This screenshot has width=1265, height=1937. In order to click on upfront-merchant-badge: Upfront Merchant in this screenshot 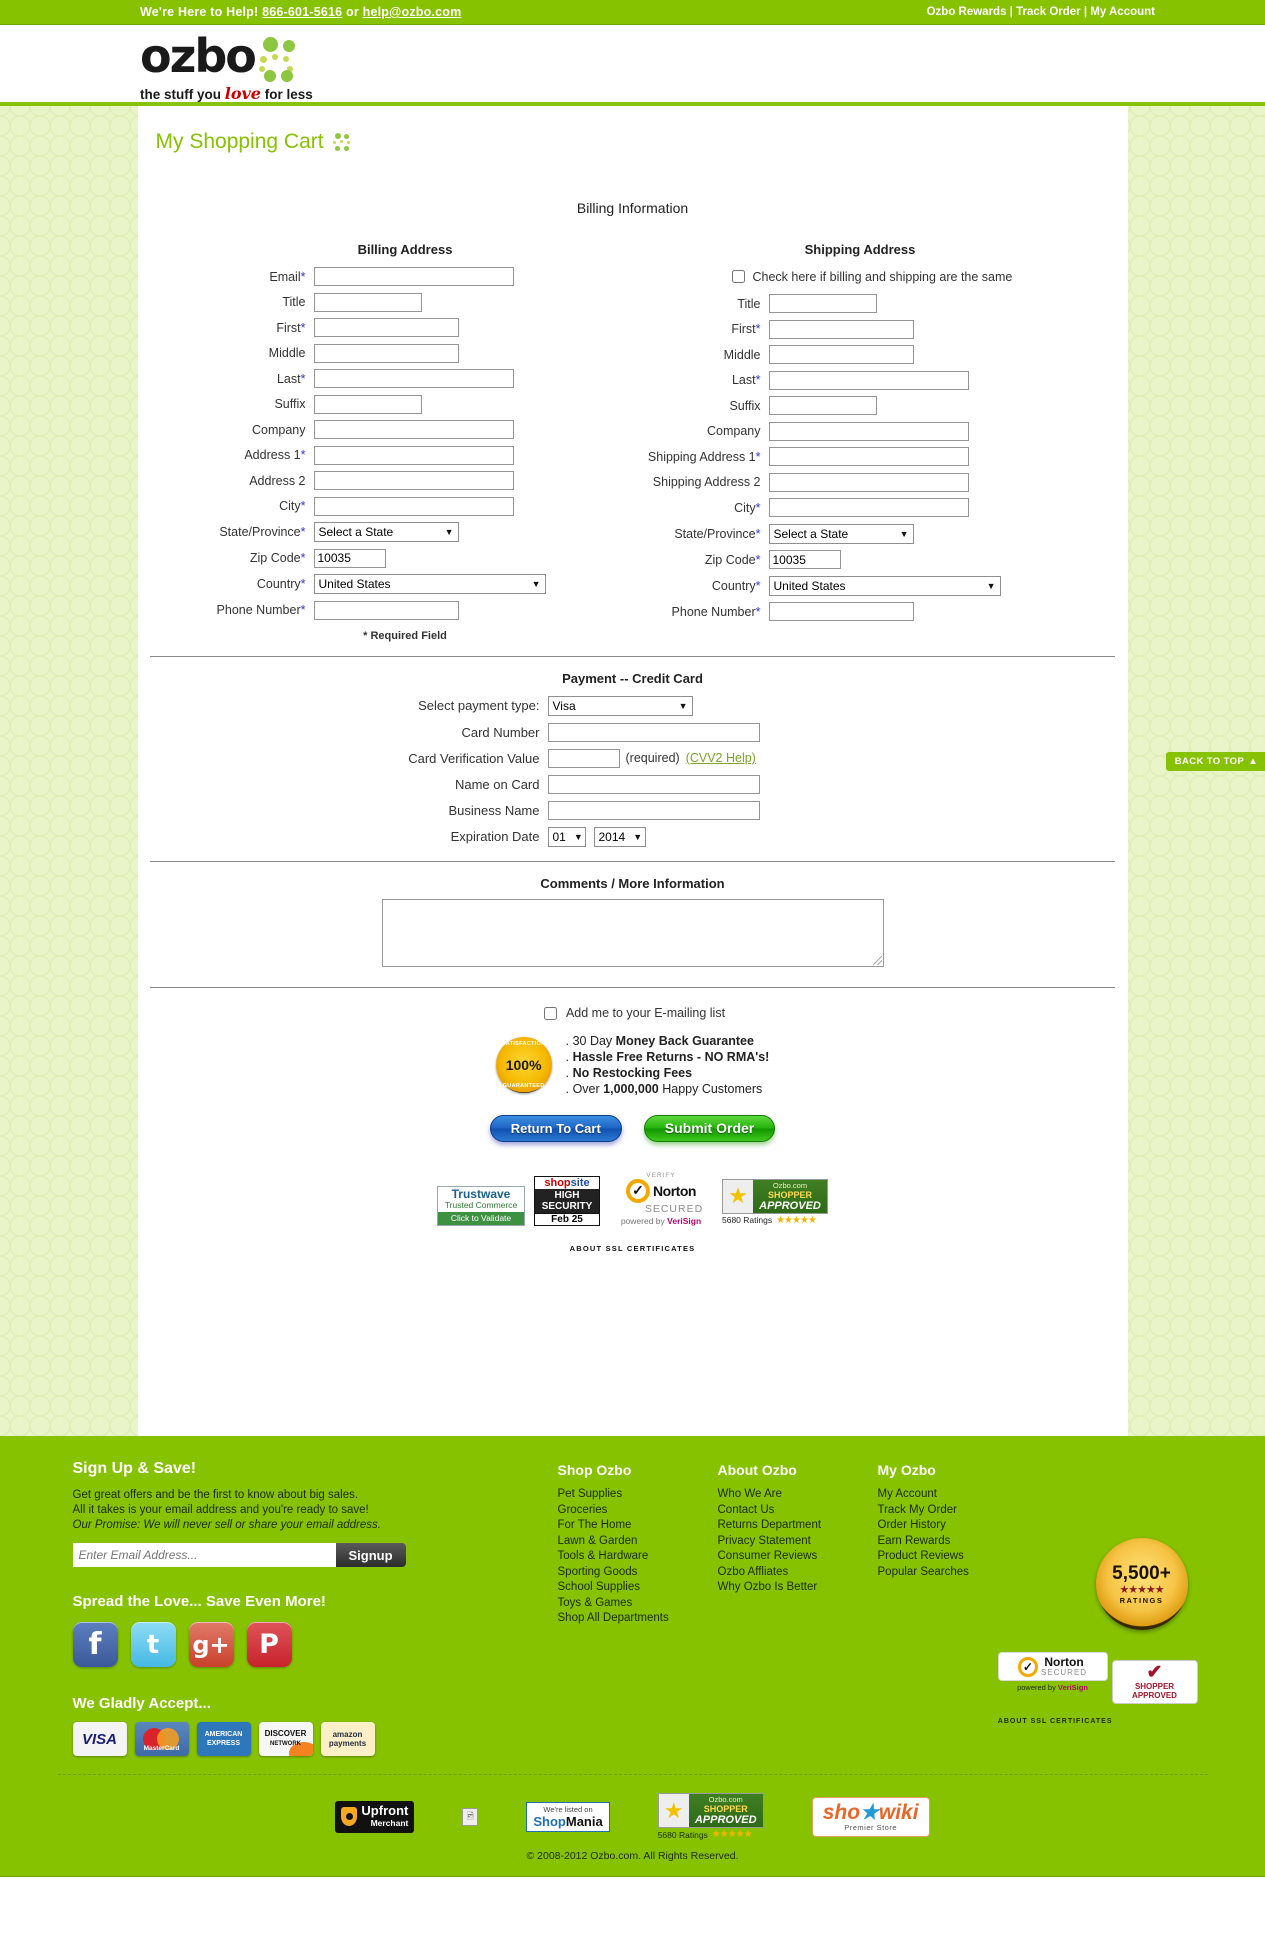, I will do `click(375, 1816)`.